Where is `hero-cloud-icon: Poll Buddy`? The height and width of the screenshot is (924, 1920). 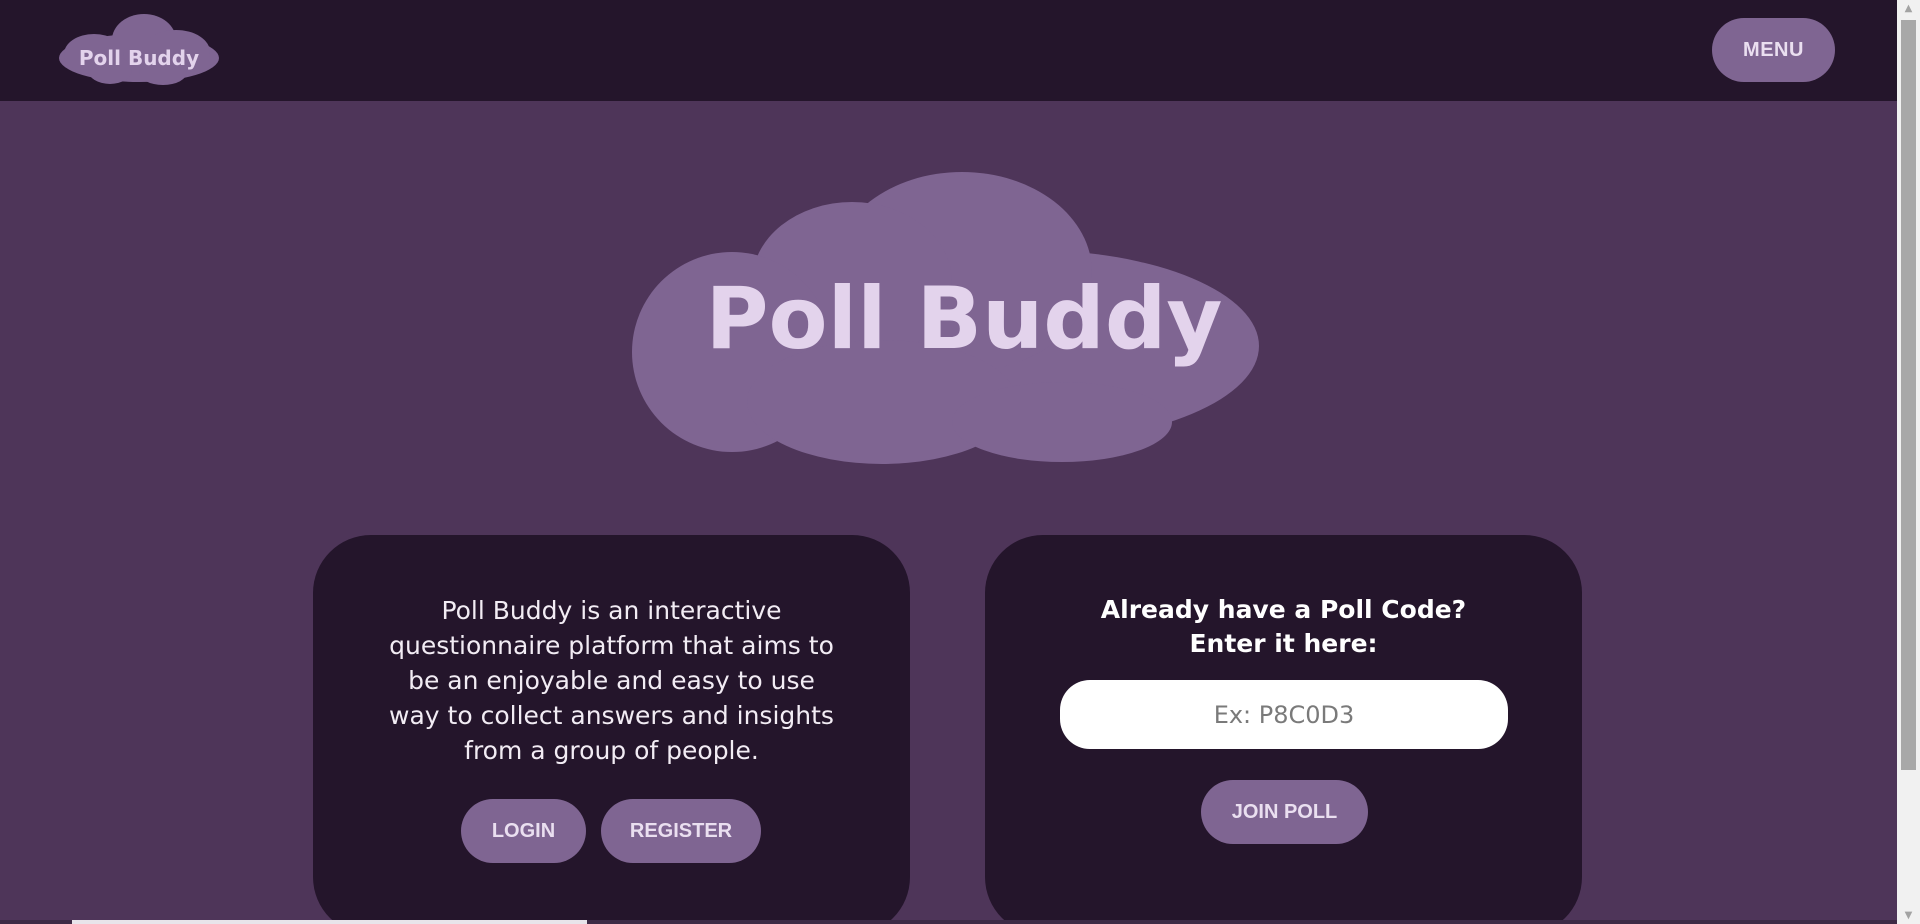 hero-cloud-icon: Poll Buddy is located at coordinates (945, 318).